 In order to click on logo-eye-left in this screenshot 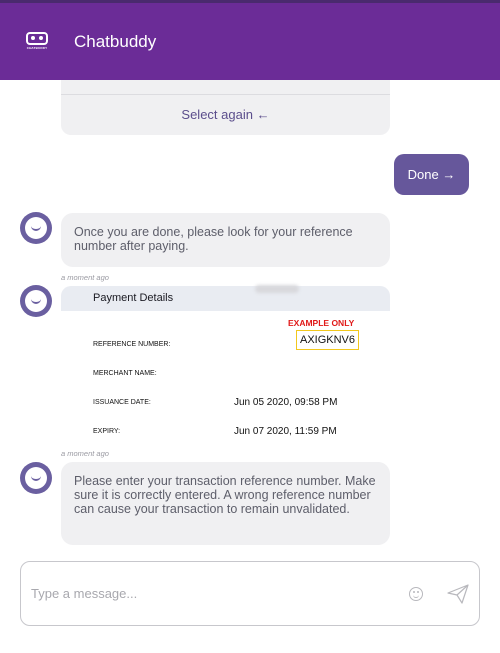, I will do `click(33, 37)`.